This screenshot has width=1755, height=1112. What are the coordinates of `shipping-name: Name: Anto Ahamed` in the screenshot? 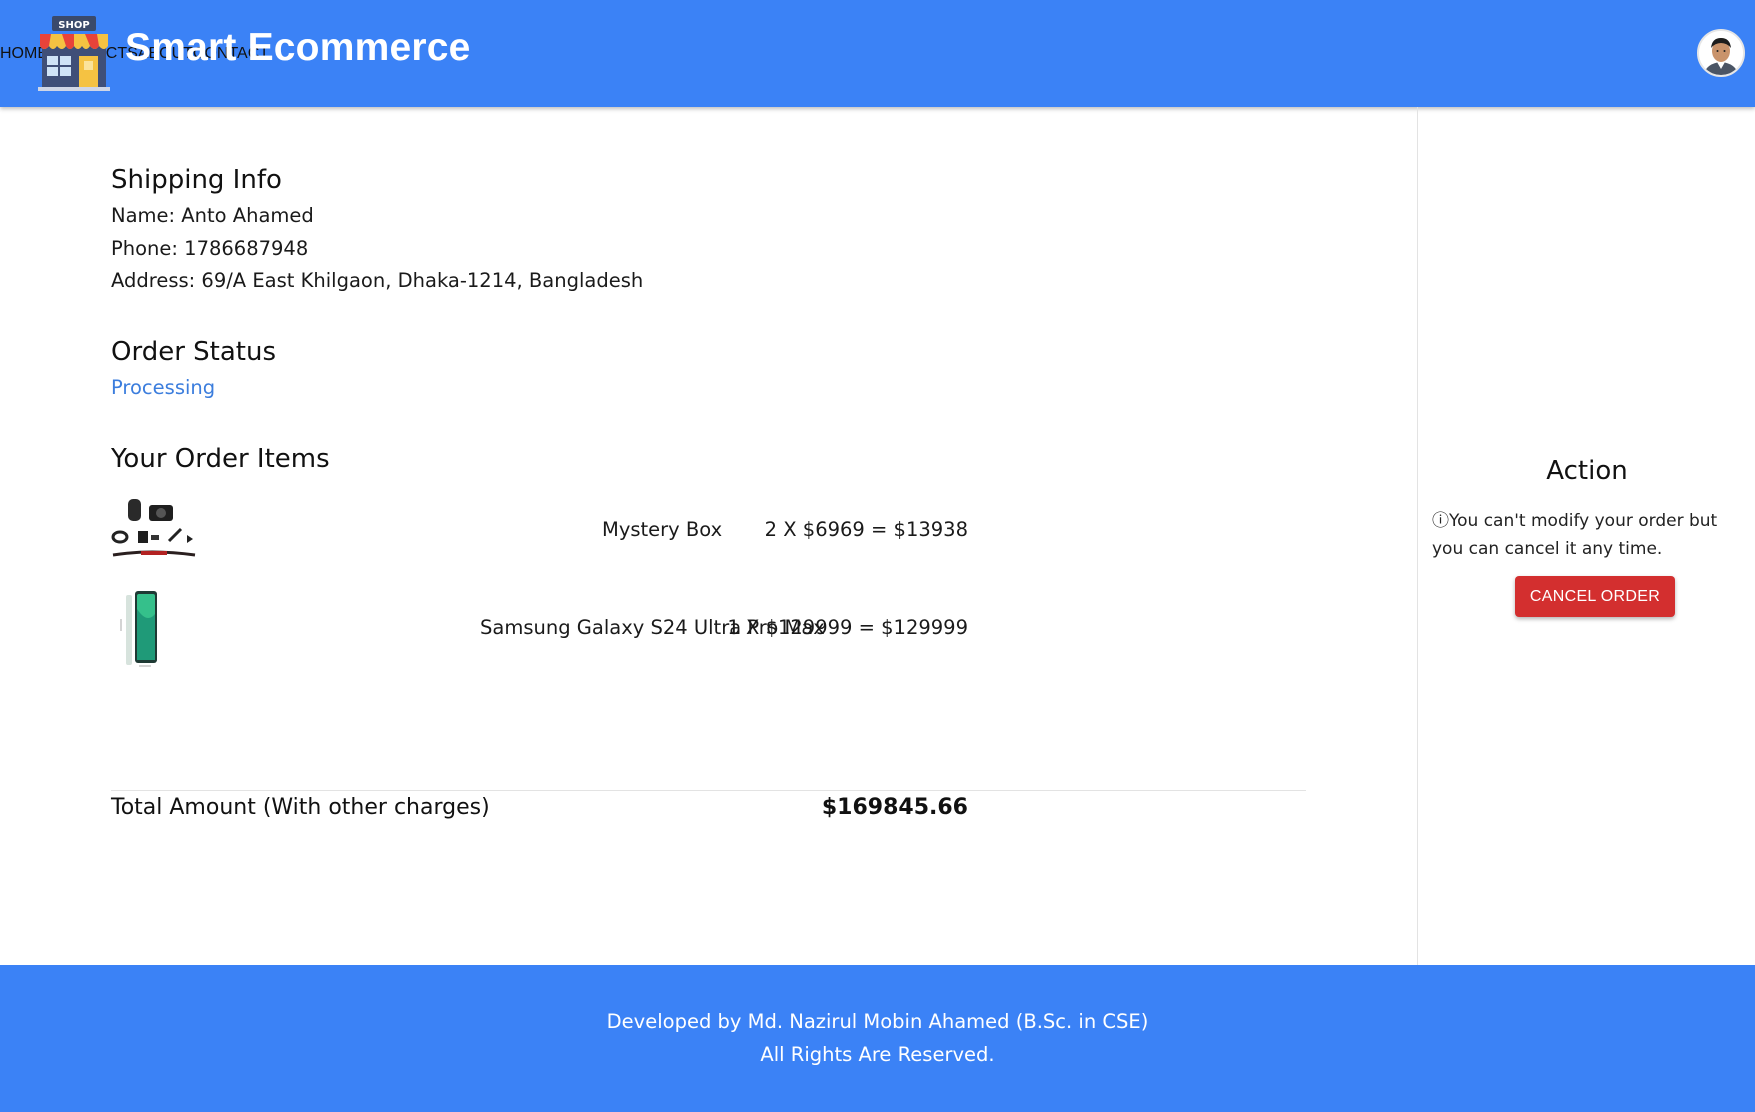 It's located at (212, 215).